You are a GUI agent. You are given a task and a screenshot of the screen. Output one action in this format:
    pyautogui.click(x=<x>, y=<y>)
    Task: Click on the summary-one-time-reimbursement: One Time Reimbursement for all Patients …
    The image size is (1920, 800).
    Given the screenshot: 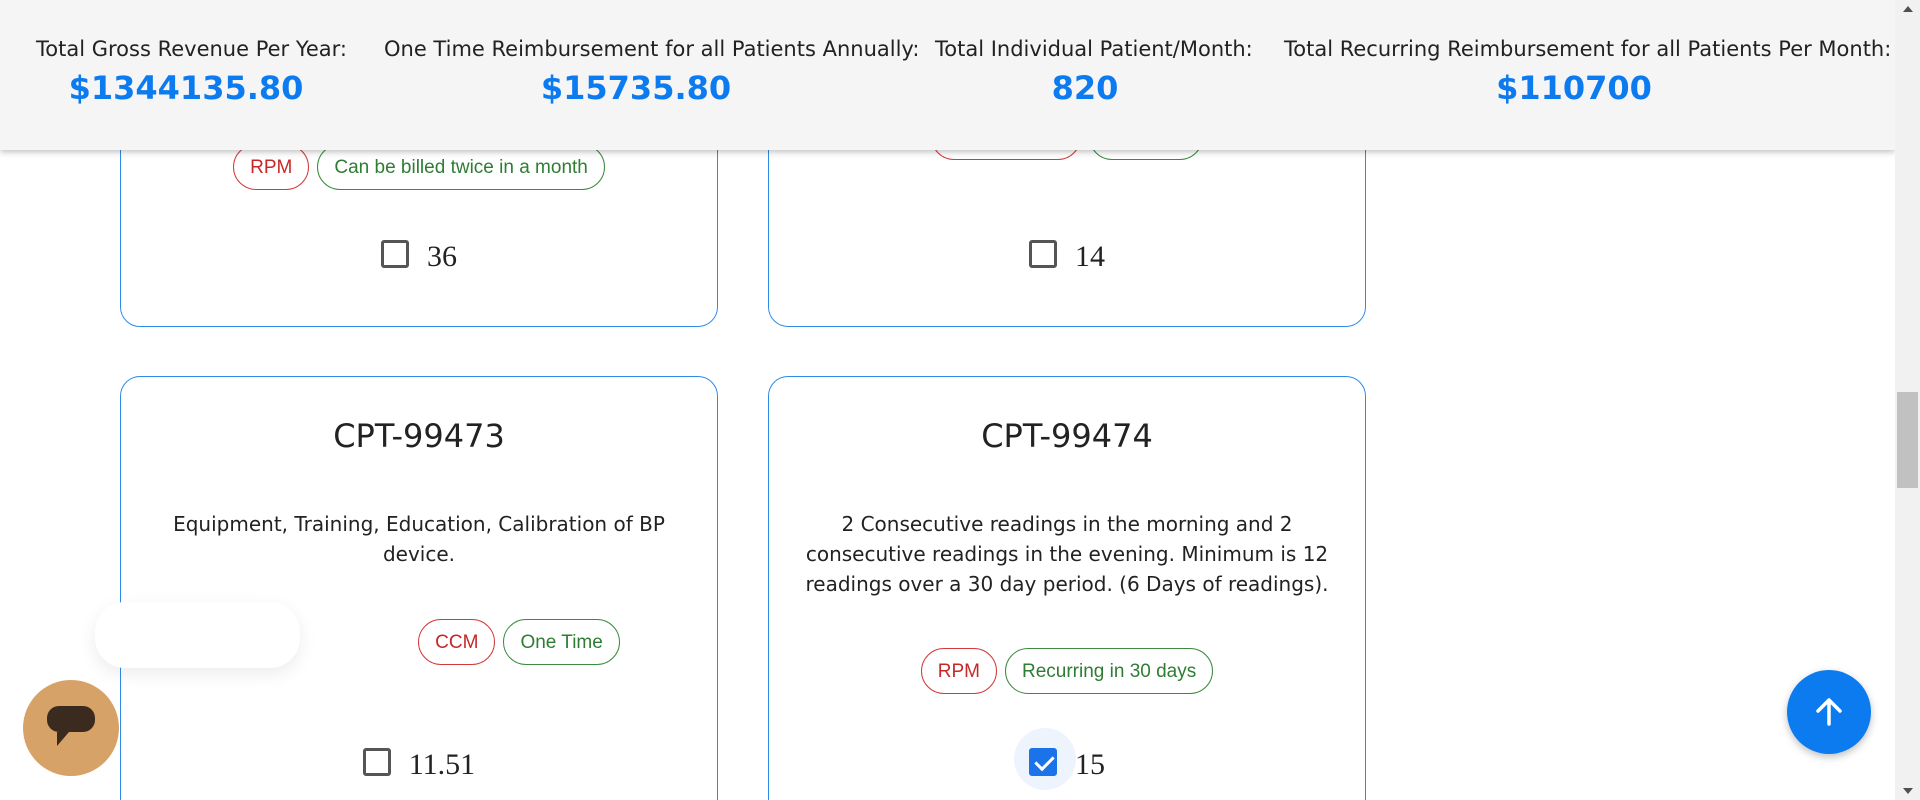 What is the action you would take?
    pyautogui.click(x=652, y=72)
    